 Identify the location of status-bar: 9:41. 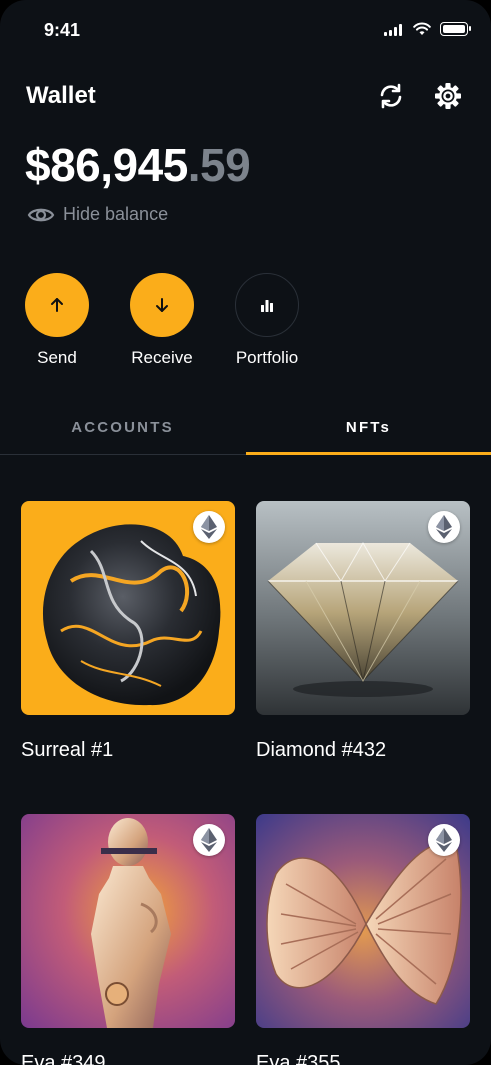
(245, 30).